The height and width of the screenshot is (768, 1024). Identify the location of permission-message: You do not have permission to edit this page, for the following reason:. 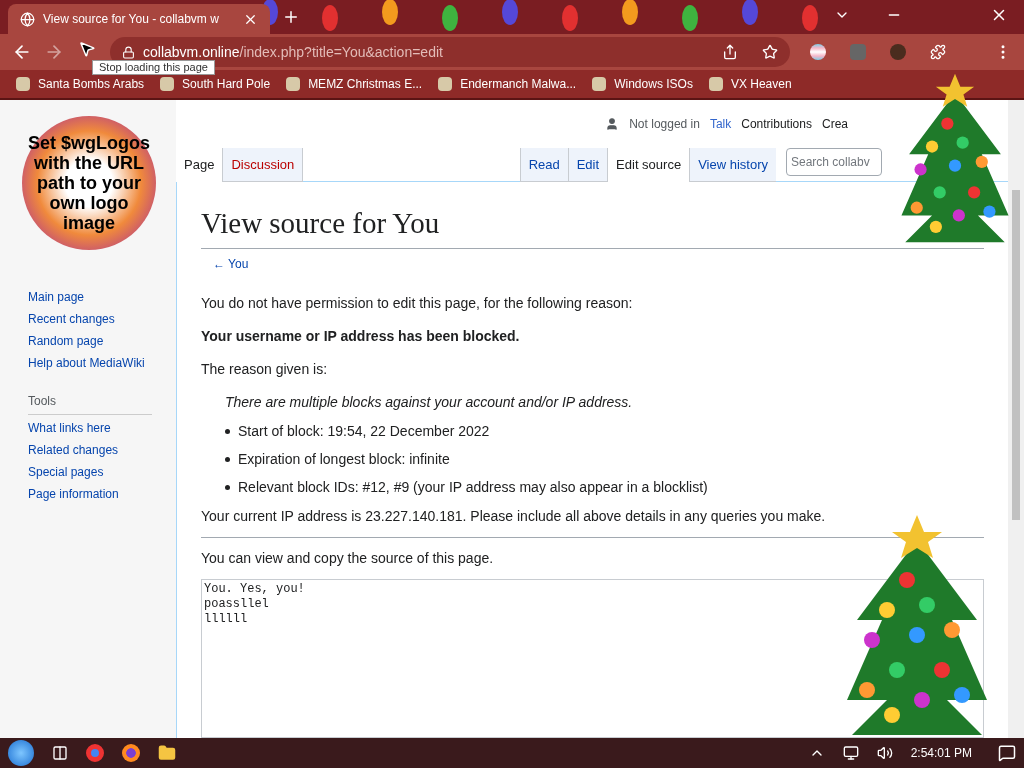
(417, 303).